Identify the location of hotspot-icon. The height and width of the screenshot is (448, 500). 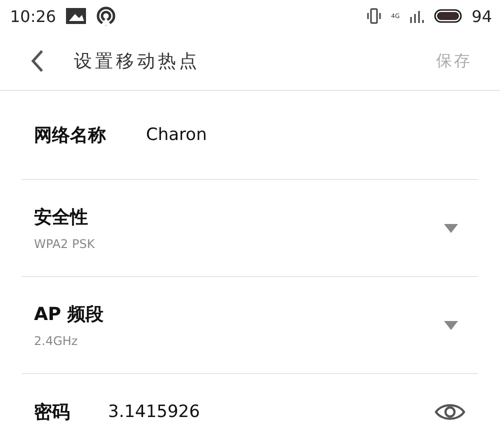
(106, 16).